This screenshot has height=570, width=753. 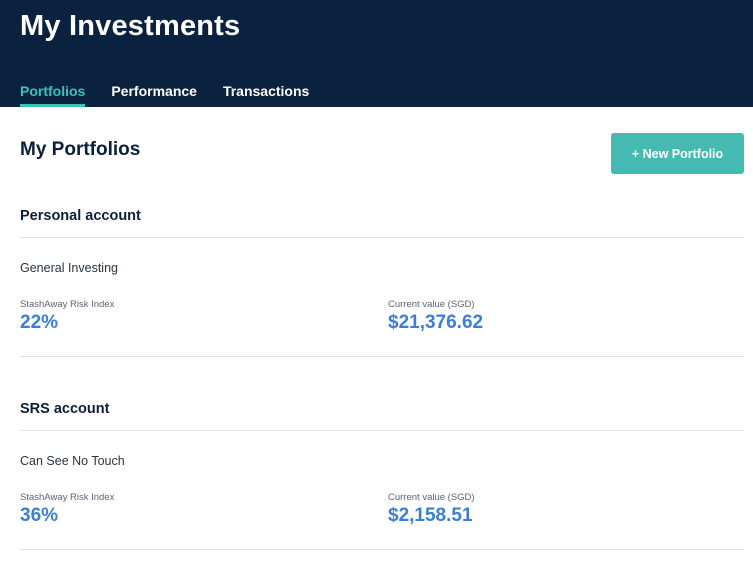 I want to click on current-value-metric: Current value (SGD) $2,158.51, so click(x=431, y=509).